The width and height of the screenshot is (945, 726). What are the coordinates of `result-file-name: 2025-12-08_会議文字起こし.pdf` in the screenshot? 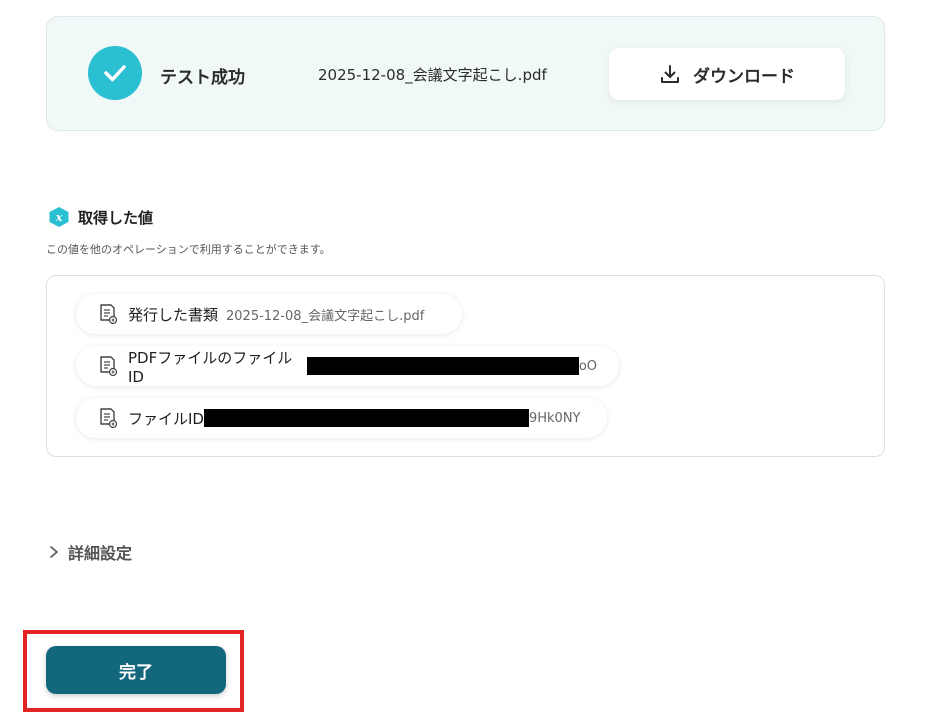 It's located at (432, 75).